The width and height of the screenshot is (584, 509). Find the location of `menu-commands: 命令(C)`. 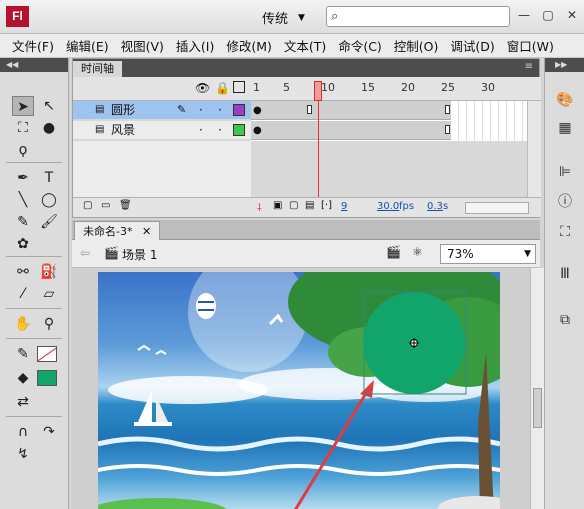

menu-commands: 命令(C) is located at coordinates (359, 45).